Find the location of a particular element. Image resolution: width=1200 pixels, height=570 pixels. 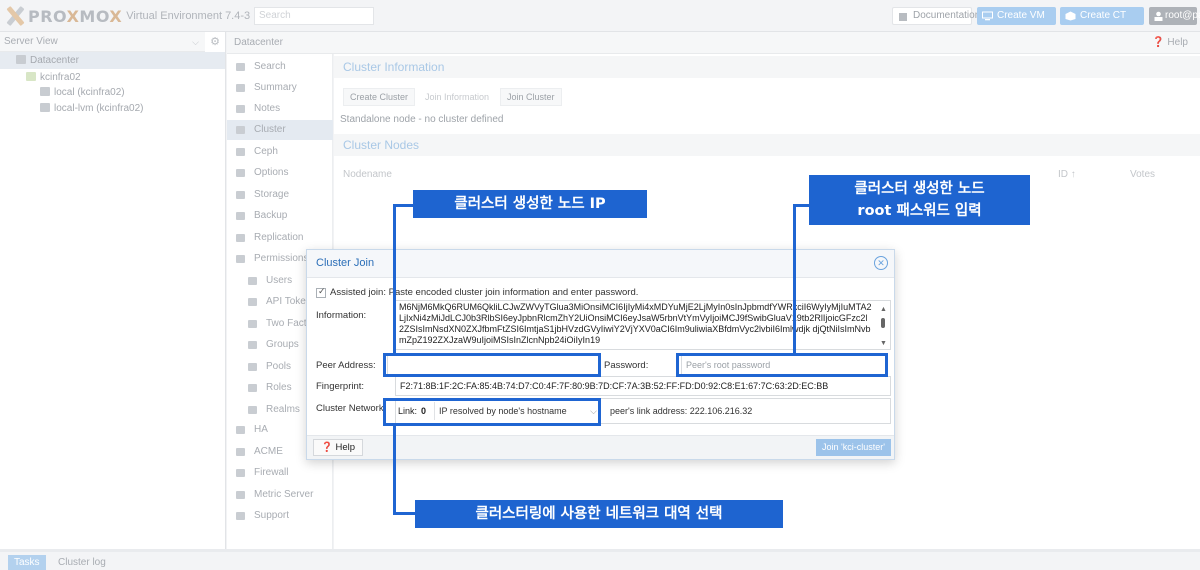

nav-item-label: Options is located at coordinates (271, 172).